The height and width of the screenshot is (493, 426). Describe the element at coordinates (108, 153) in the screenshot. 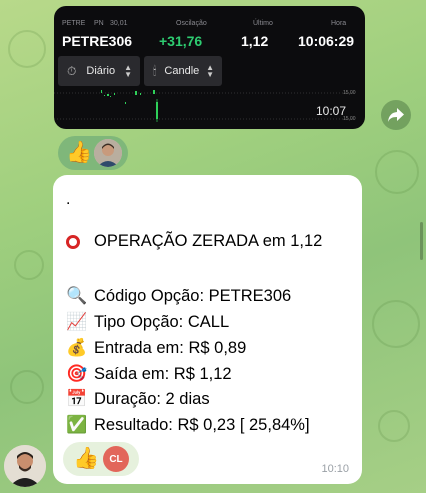

I see `reactor-avatar` at that location.